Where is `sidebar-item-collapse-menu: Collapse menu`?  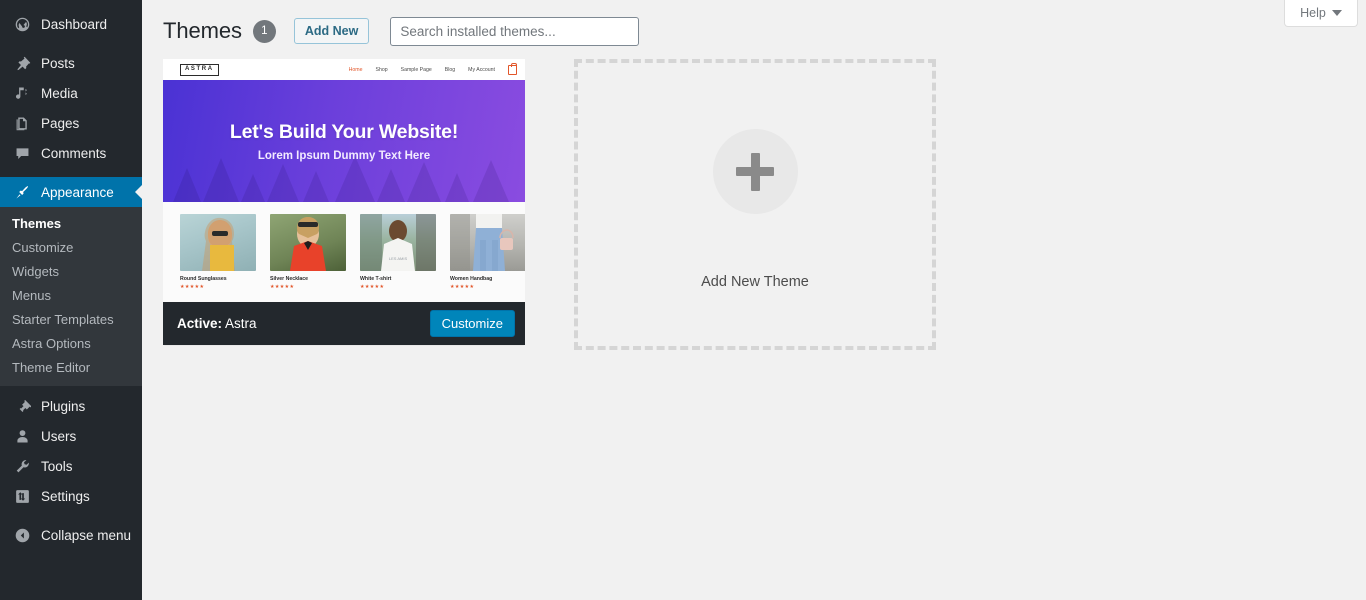 sidebar-item-collapse-menu: Collapse menu is located at coordinates (71, 535).